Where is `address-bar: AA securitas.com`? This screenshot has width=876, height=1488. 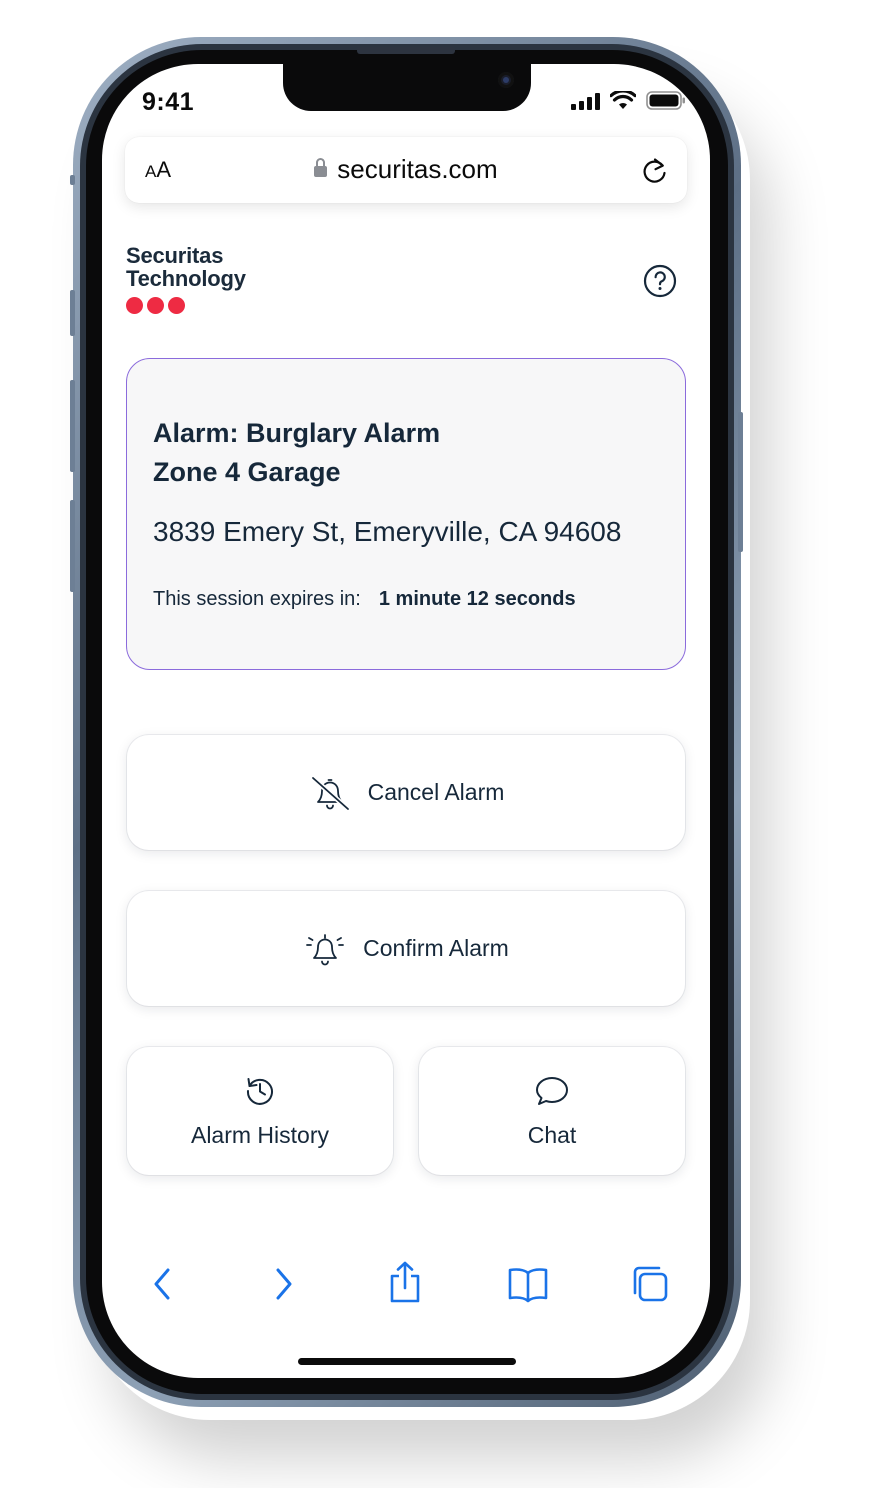 address-bar: AA securitas.com is located at coordinates (406, 170).